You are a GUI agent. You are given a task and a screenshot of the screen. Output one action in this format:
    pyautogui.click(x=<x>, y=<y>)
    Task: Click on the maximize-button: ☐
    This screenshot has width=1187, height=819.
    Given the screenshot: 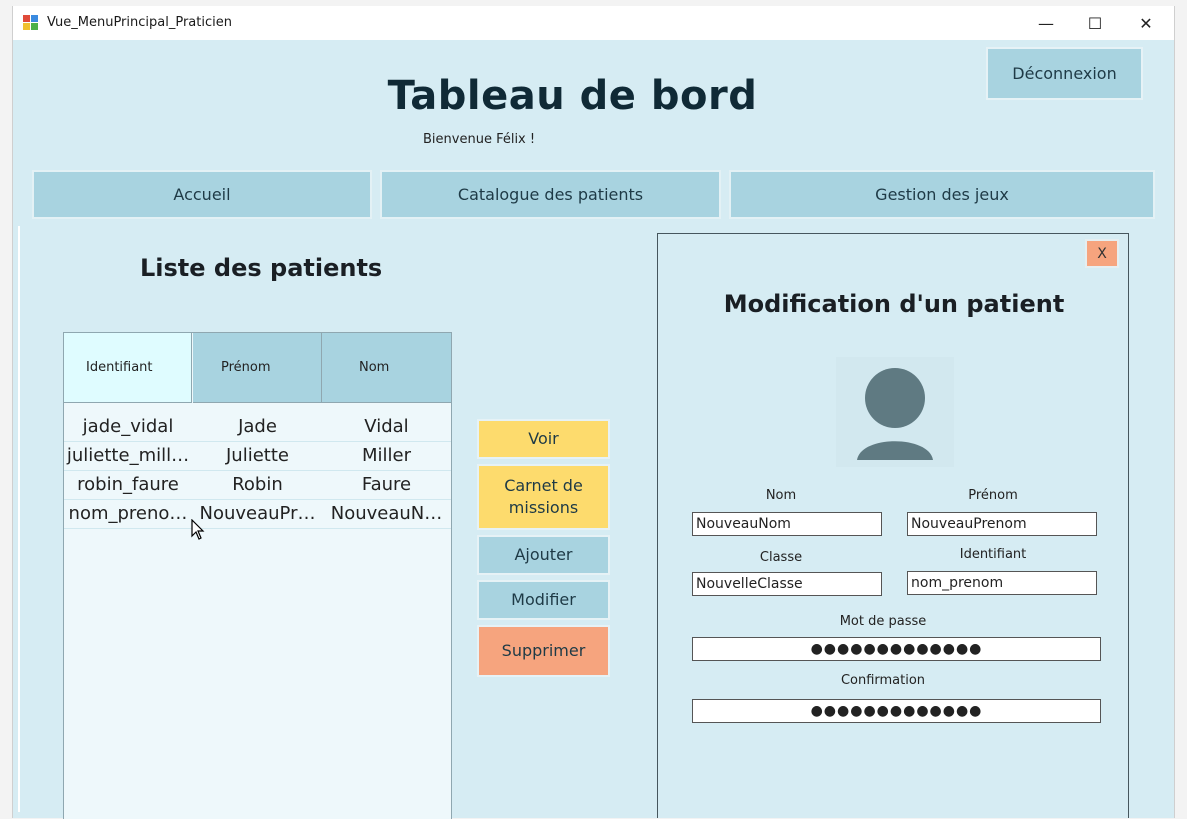 What is the action you would take?
    pyautogui.click(x=1095, y=23)
    